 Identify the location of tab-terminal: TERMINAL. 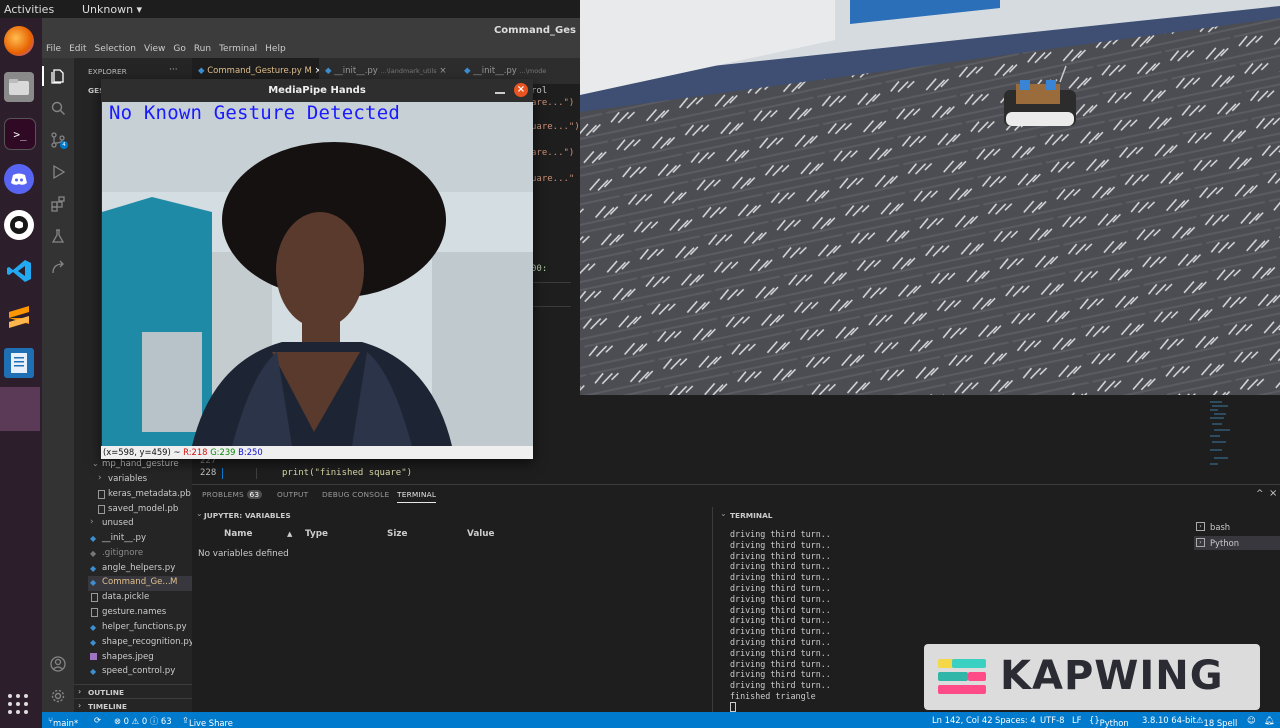
(417, 496).